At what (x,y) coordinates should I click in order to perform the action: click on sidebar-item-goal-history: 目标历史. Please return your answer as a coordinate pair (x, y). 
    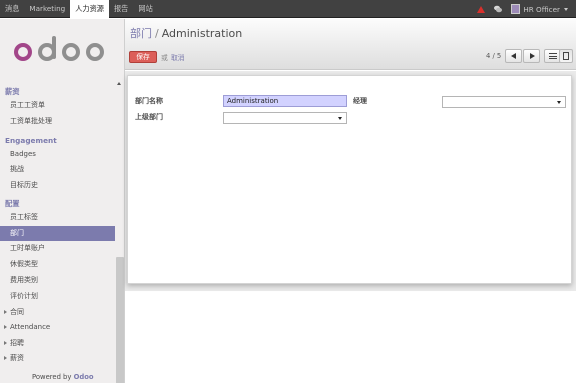
    Looking at the image, I should click on (57, 185).